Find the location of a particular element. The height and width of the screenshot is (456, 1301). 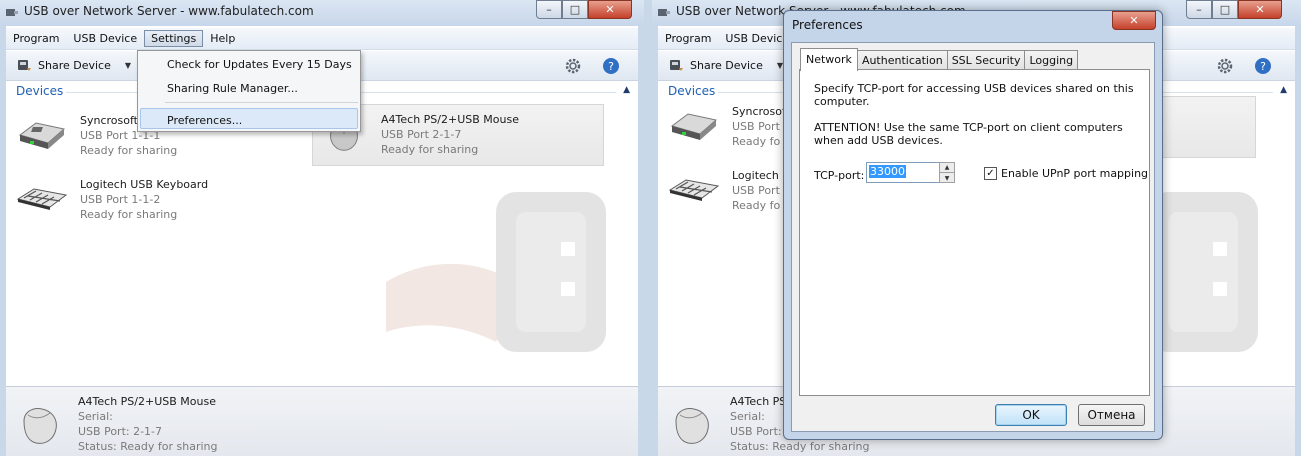

ok-button: OK is located at coordinates (1031, 415).